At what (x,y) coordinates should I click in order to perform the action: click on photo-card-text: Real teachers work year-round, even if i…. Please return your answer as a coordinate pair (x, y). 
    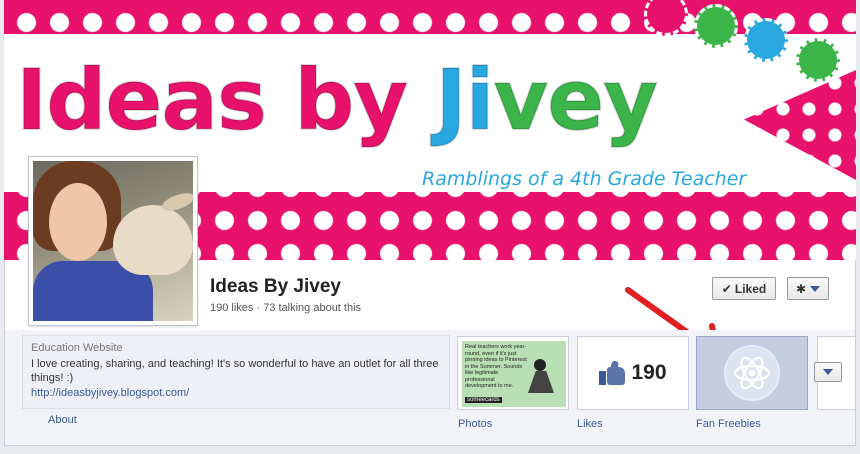
    Looking at the image, I should click on (496, 366).